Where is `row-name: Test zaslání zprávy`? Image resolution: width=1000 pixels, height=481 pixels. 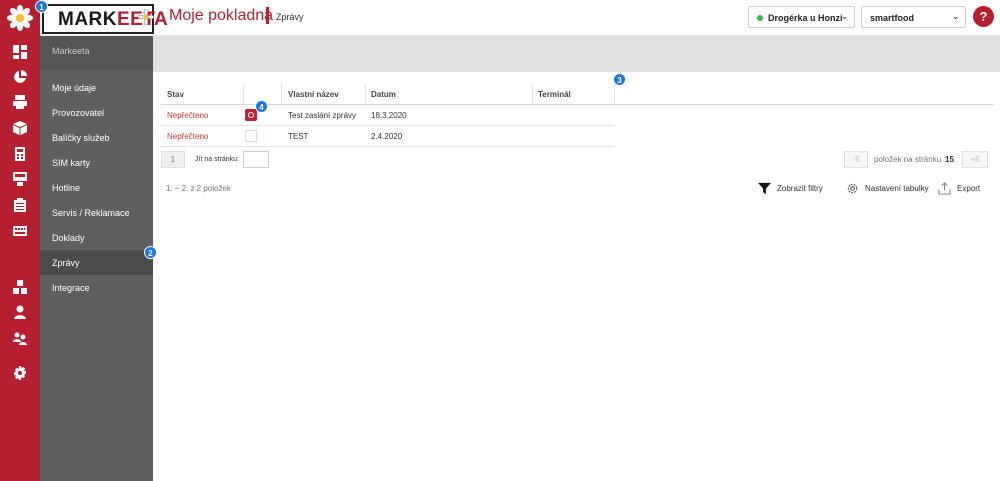 row-name: Test zaslání zprávy is located at coordinates (322, 115).